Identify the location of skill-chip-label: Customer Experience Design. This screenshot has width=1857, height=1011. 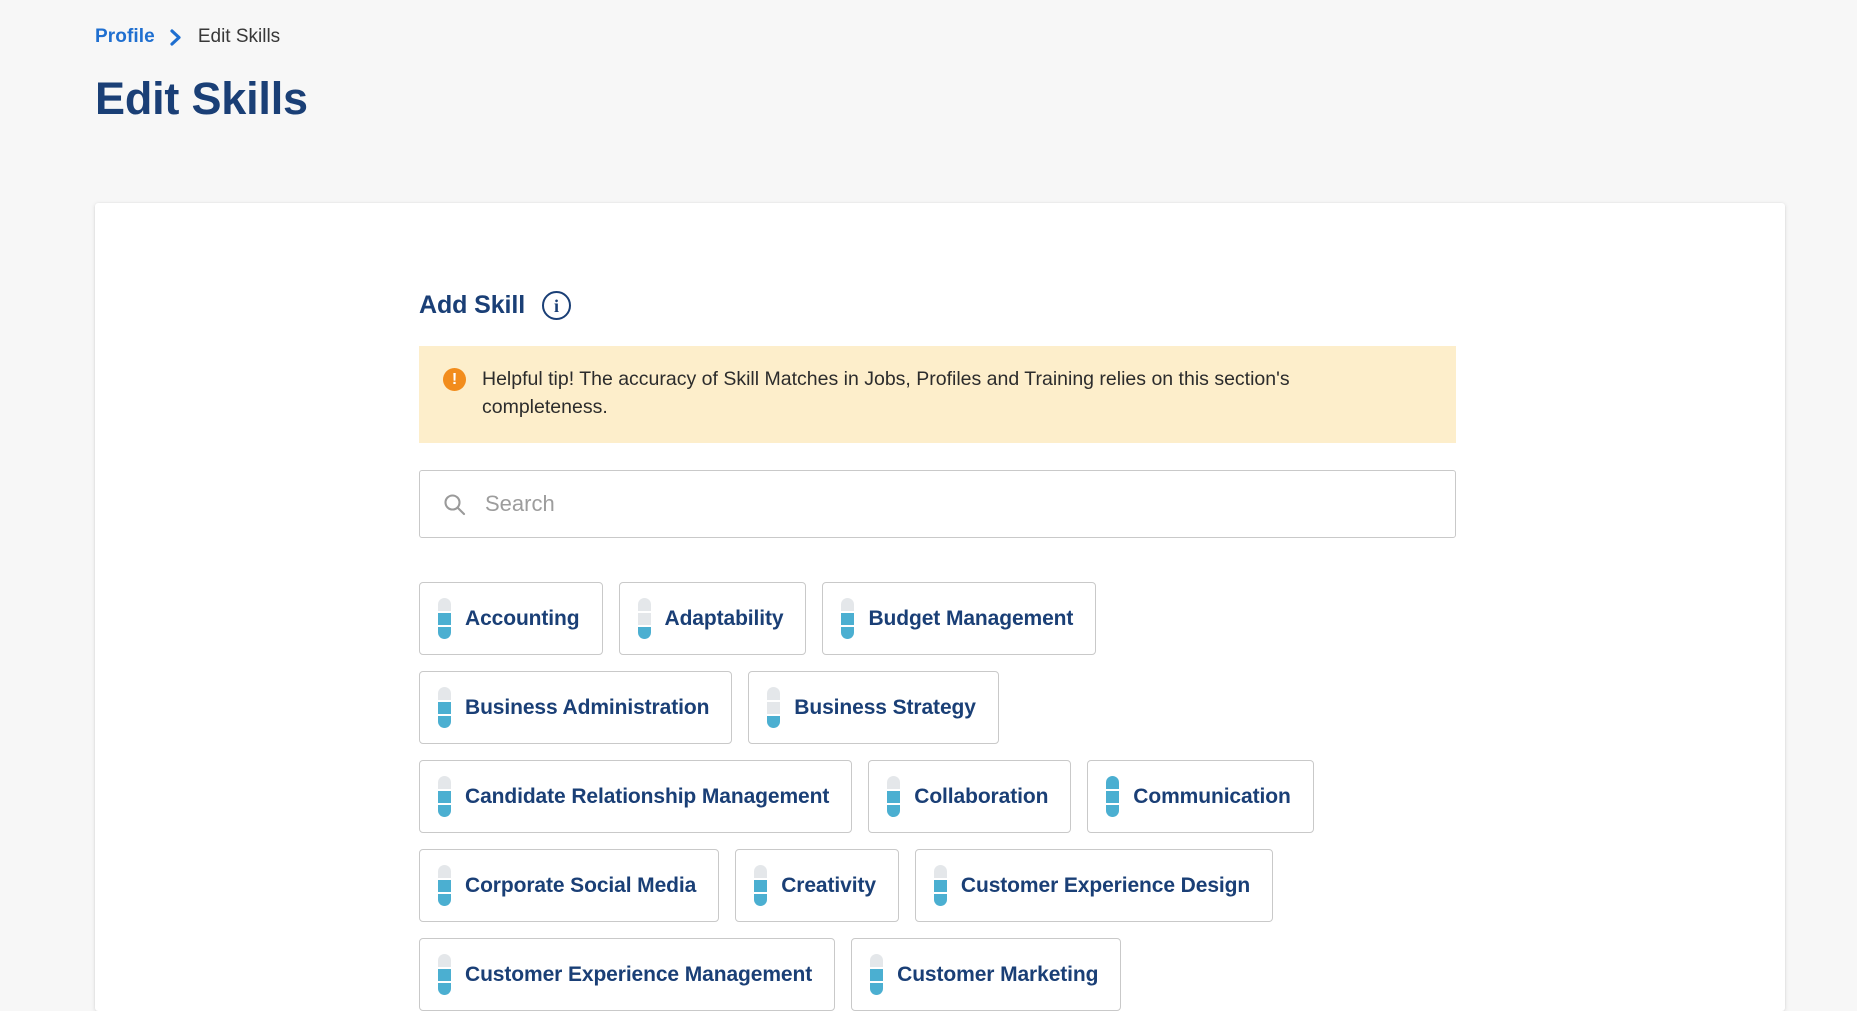
(1105, 885).